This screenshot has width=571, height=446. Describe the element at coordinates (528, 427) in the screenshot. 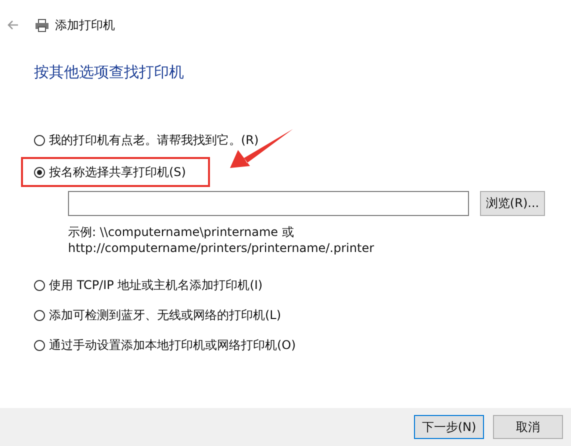

I see `dialog-button: 取消` at that location.